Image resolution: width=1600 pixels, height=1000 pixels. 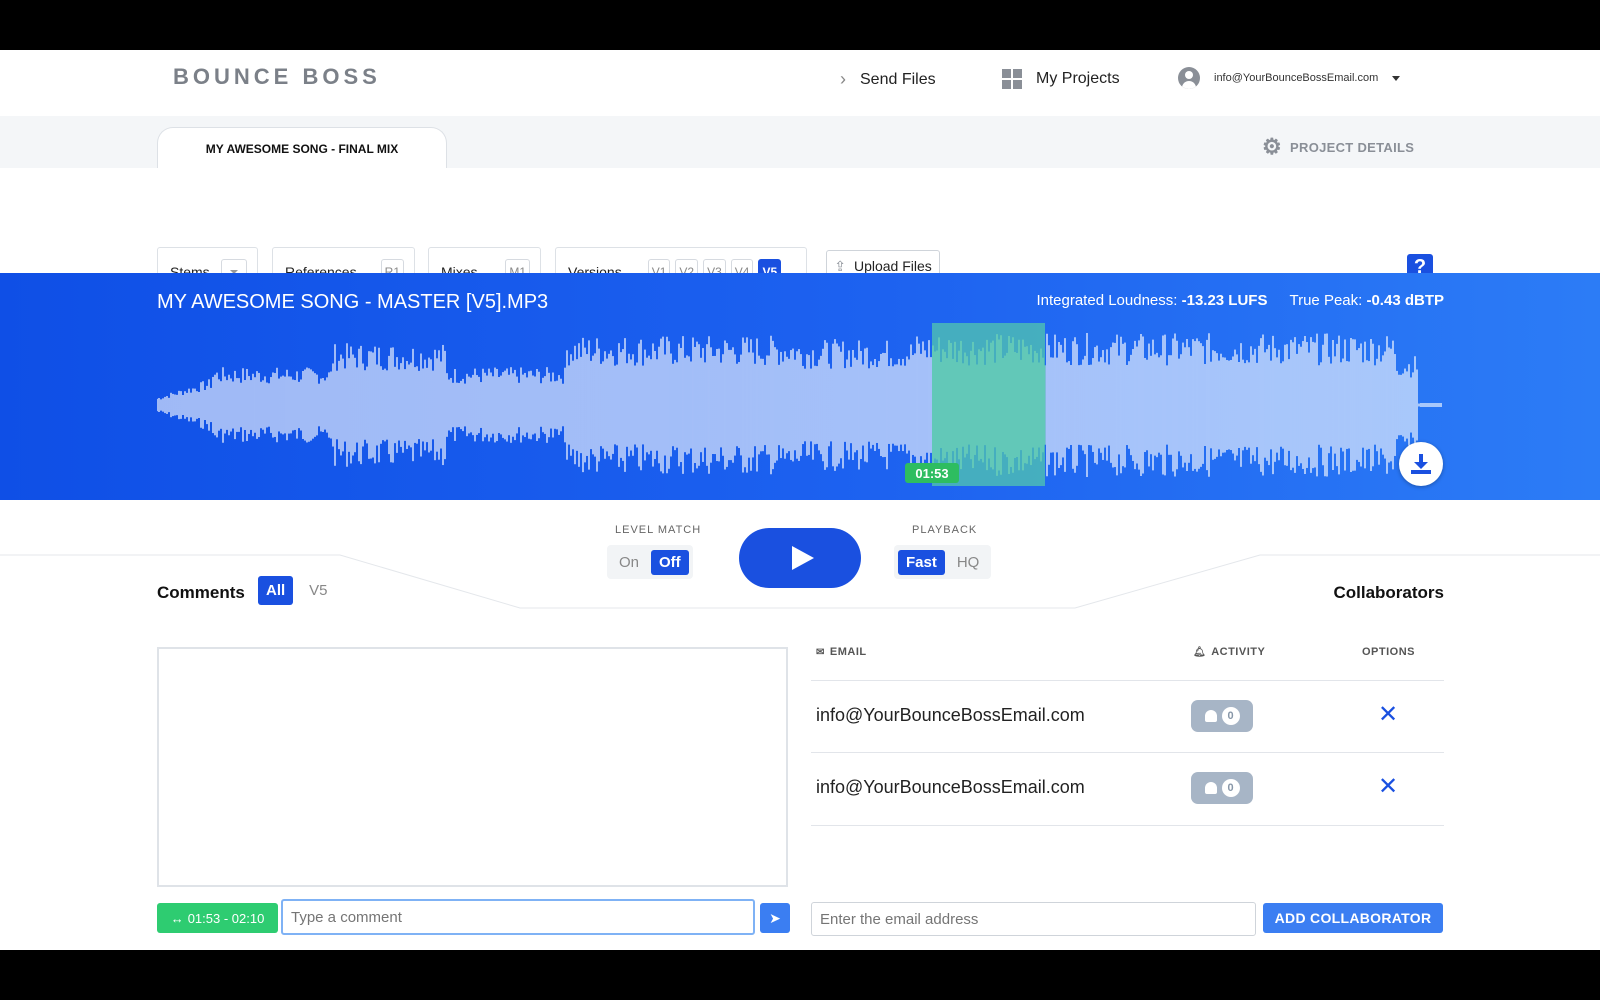 I want to click on track-title: MY AWESOME SONG - MASTER [V5].MP3, so click(x=353, y=302).